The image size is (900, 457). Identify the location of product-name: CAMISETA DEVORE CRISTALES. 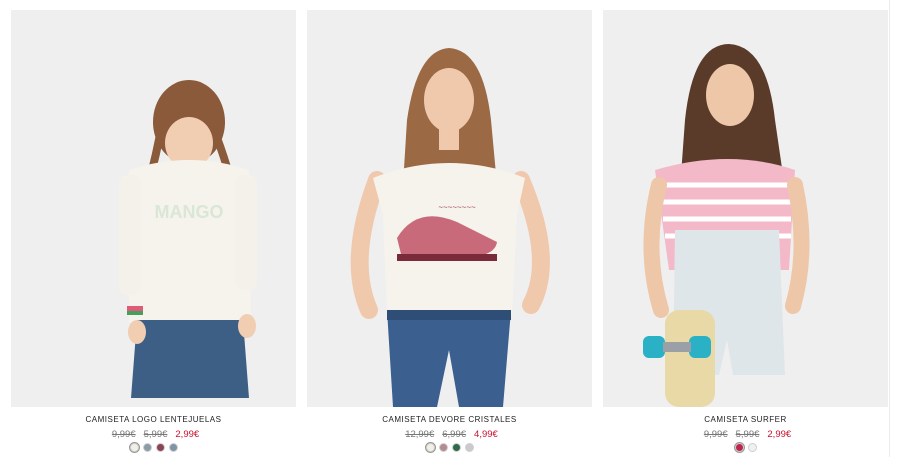
(449, 419).